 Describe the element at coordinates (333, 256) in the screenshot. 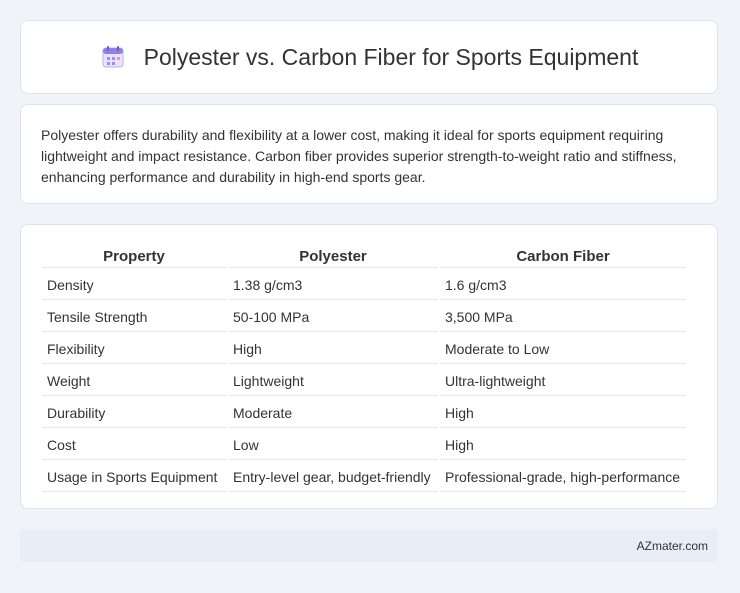

I see `column-header-polyester: Polyester` at that location.